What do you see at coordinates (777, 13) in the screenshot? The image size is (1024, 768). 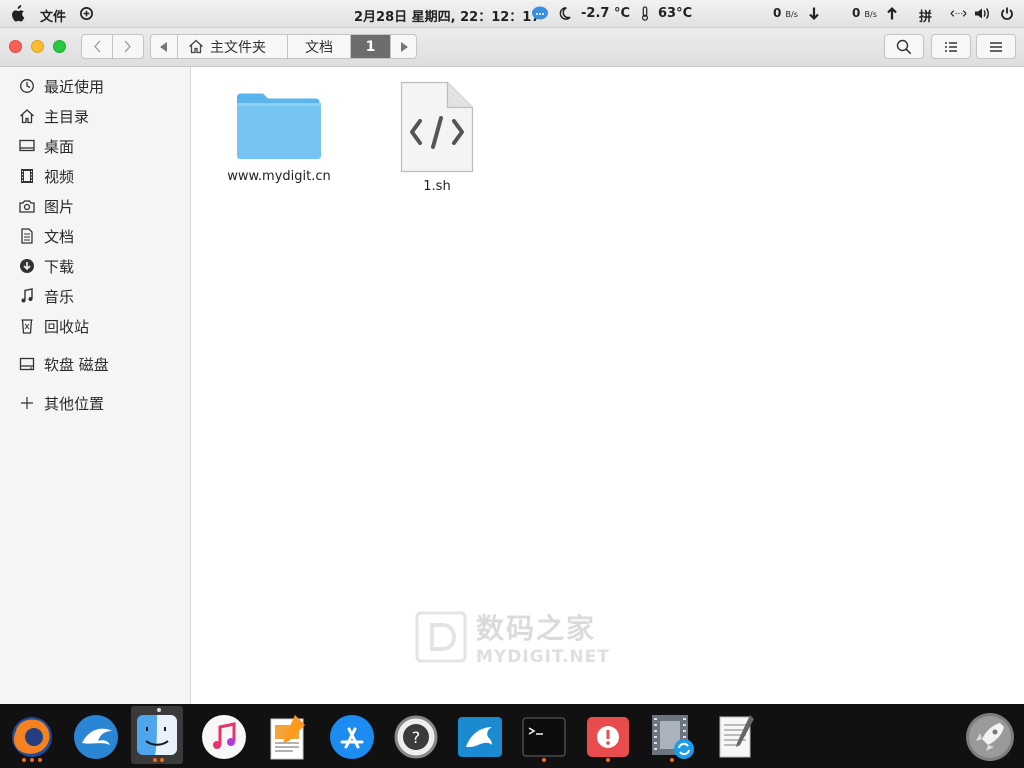 I see `net-down-value: 0` at bounding box center [777, 13].